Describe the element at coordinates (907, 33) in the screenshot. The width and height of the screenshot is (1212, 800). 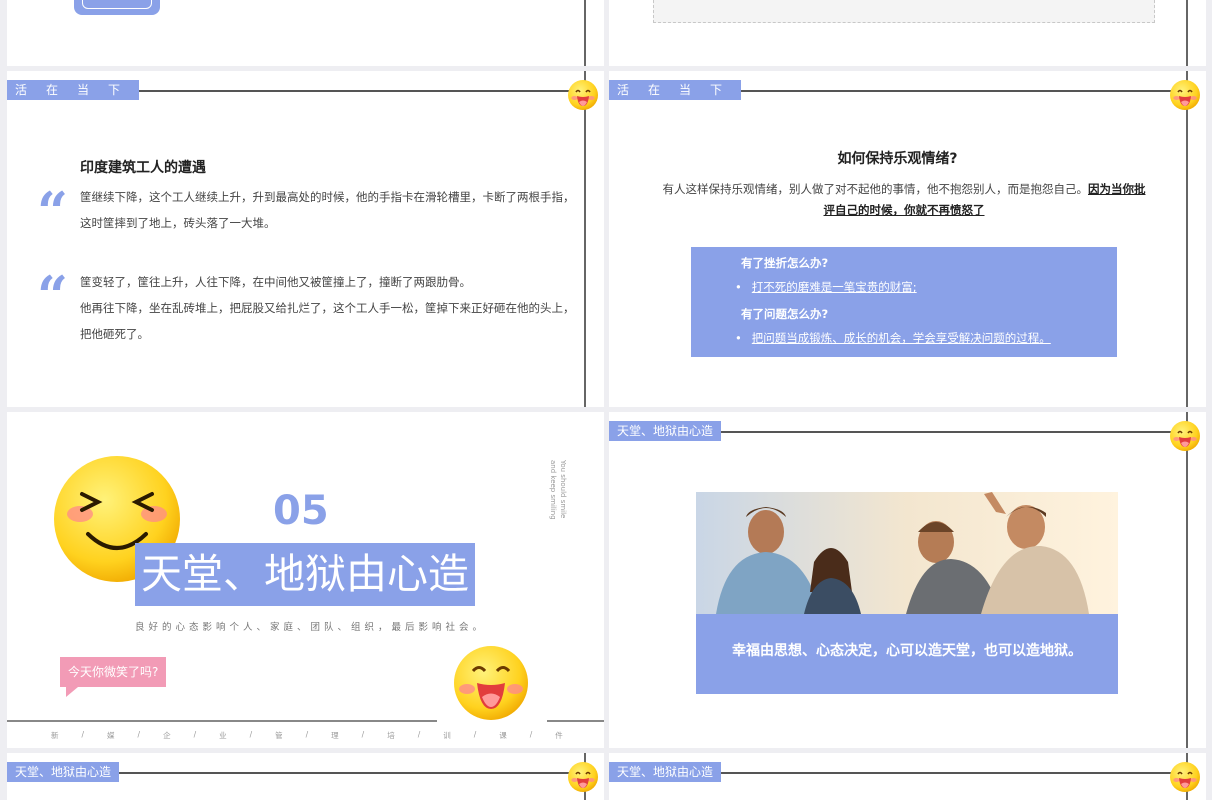
I see `slide-top-right` at that location.